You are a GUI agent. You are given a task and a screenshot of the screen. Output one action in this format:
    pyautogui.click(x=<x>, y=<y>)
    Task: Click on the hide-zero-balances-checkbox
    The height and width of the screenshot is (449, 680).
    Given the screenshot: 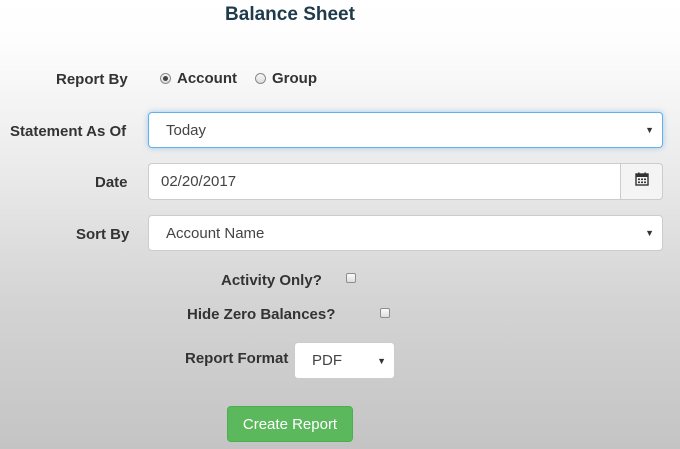 What is the action you would take?
    pyautogui.click(x=385, y=313)
    